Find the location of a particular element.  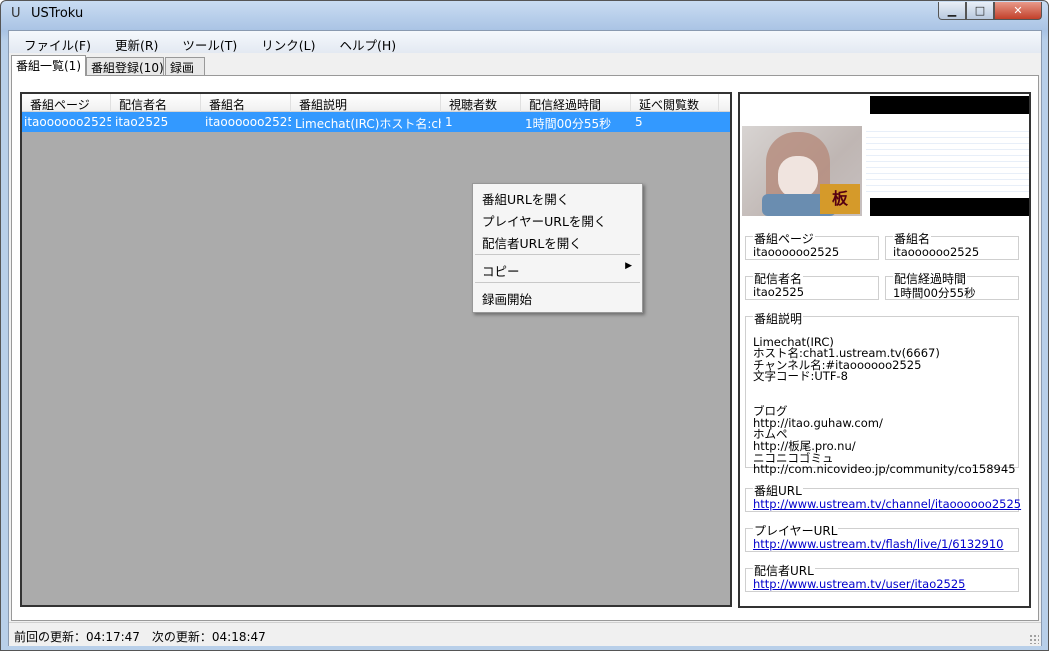

tab-strip: 番組一覧(1) 番組登録(10) 録画 is located at coordinates (525, 65).